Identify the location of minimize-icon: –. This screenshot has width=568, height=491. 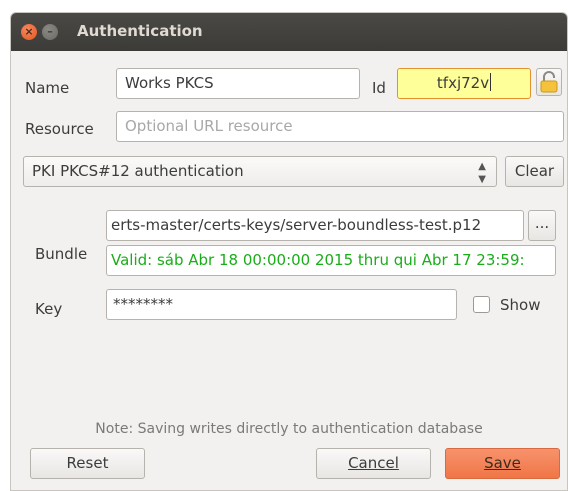
(50, 32).